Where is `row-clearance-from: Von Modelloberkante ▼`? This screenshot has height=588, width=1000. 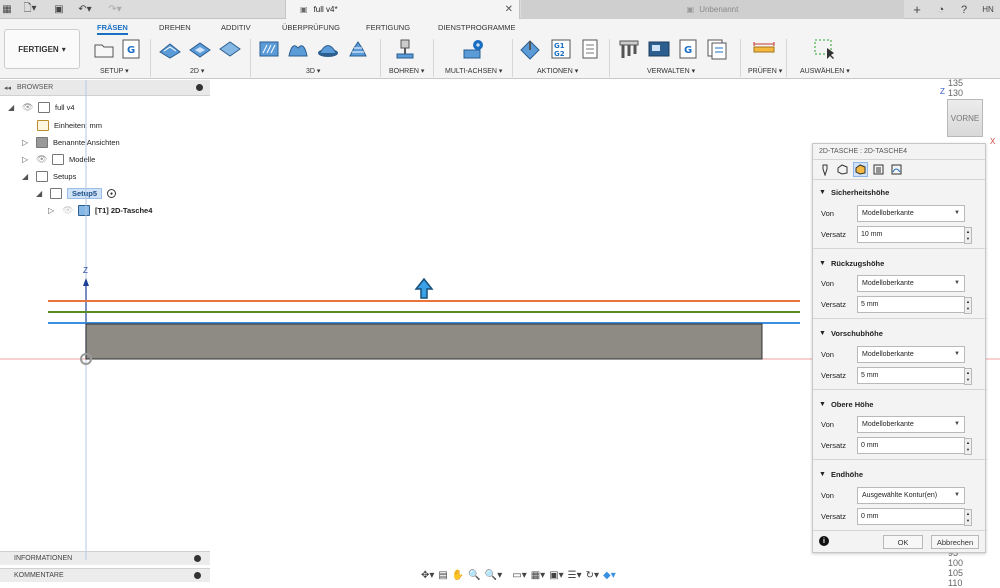
row-clearance-from: Von Modelloberkante ▼ is located at coordinates (900, 214).